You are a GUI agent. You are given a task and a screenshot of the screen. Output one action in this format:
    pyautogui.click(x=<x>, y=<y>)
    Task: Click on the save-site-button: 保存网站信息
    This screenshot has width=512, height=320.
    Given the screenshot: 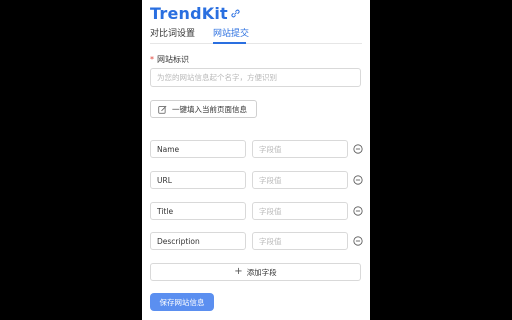 What is the action you would take?
    pyautogui.click(x=182, y=302)
    